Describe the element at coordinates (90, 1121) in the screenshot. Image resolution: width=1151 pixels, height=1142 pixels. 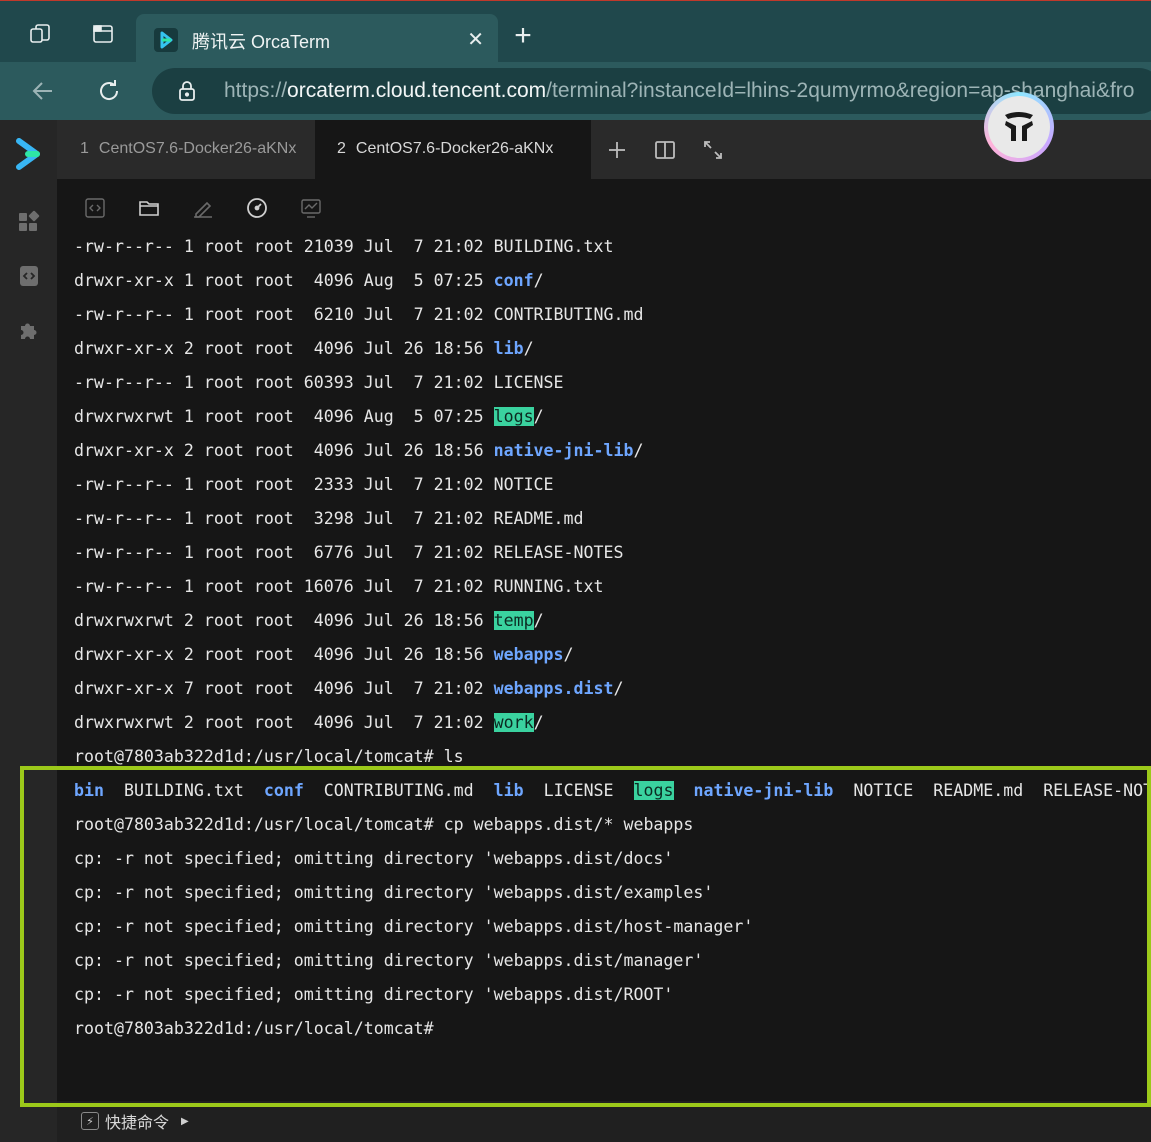
I see `lightning-icon: ⚡` at that location.